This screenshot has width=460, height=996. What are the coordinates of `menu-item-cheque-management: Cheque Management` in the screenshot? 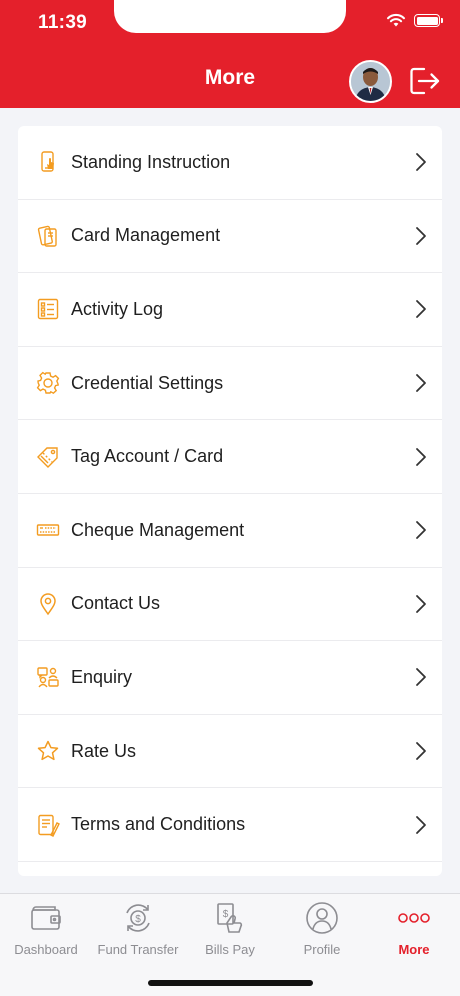 It's located at (230, 531).